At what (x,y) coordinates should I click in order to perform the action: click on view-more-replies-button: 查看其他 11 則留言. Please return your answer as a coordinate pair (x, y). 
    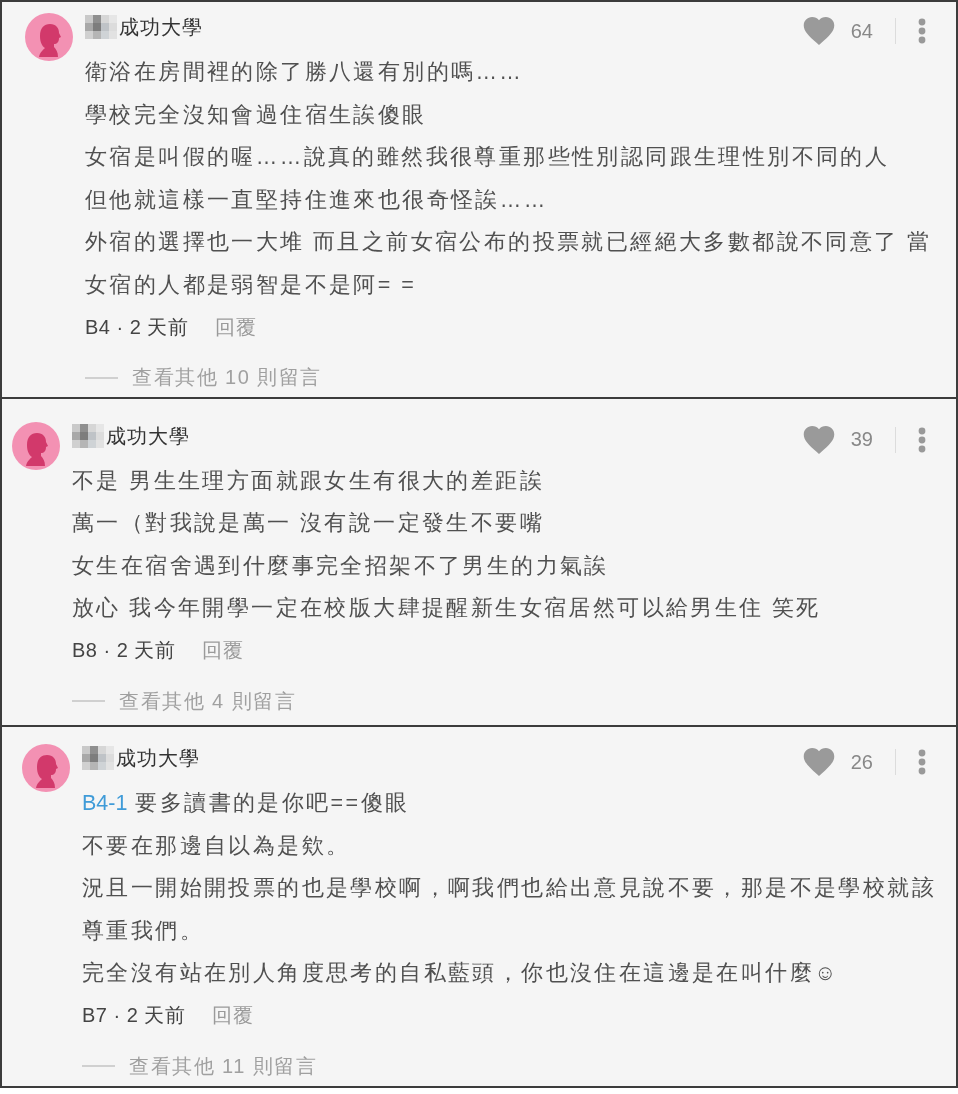
    Looking at the image, I should click on (200, 1066).